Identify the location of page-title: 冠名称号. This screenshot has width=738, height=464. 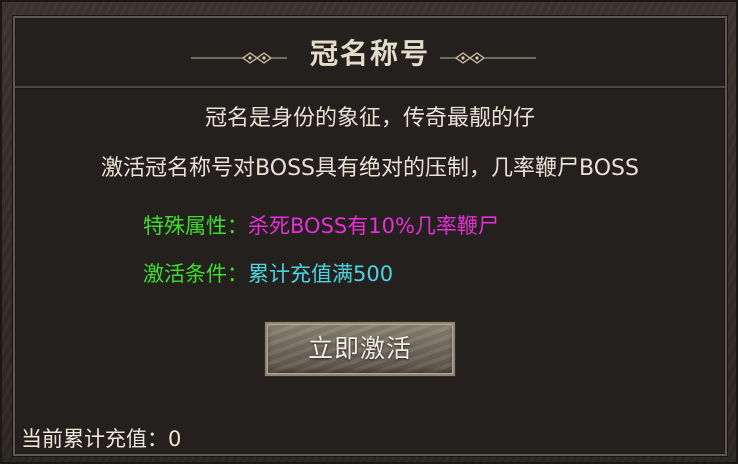
(369, 53).